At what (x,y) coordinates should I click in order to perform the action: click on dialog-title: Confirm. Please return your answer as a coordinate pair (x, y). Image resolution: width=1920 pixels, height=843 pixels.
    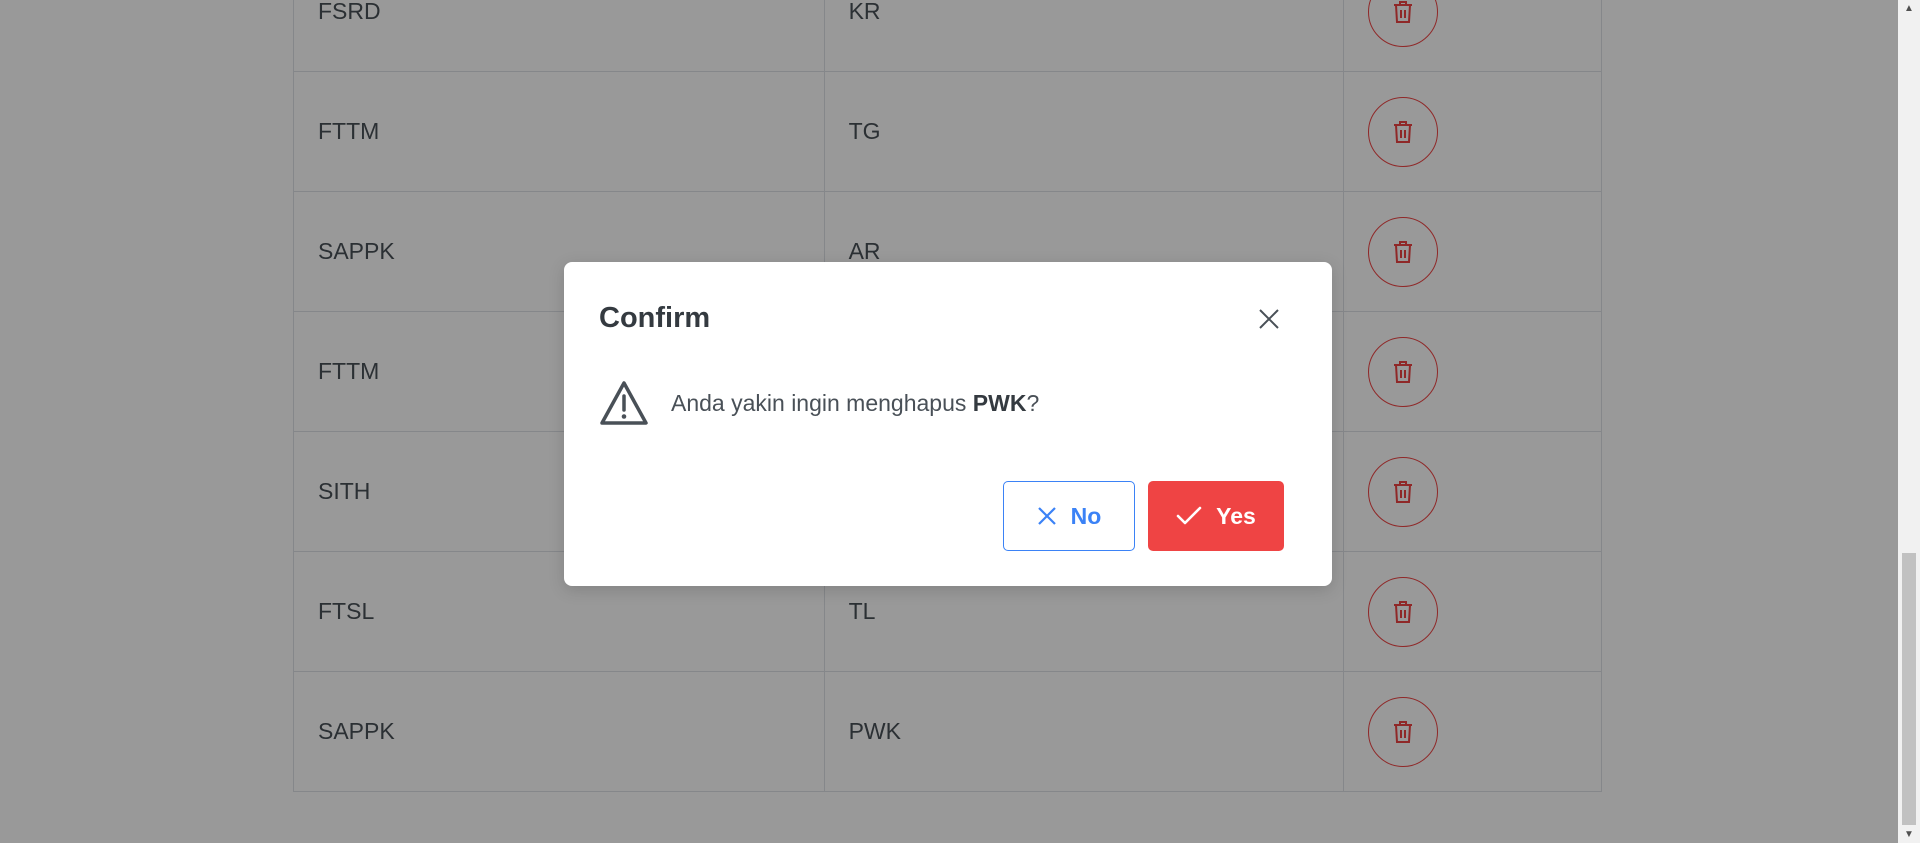
    Looking at the image, I should click on (655, 318).